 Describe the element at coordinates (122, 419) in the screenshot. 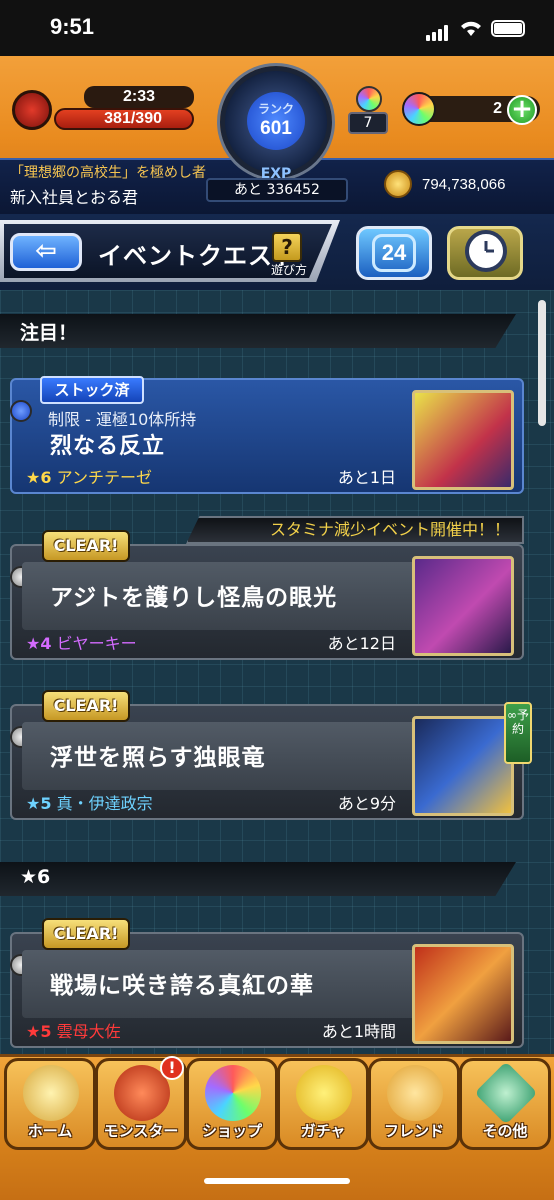

I see `quest-restriction: 制限 - 運極10体所持` at that location.